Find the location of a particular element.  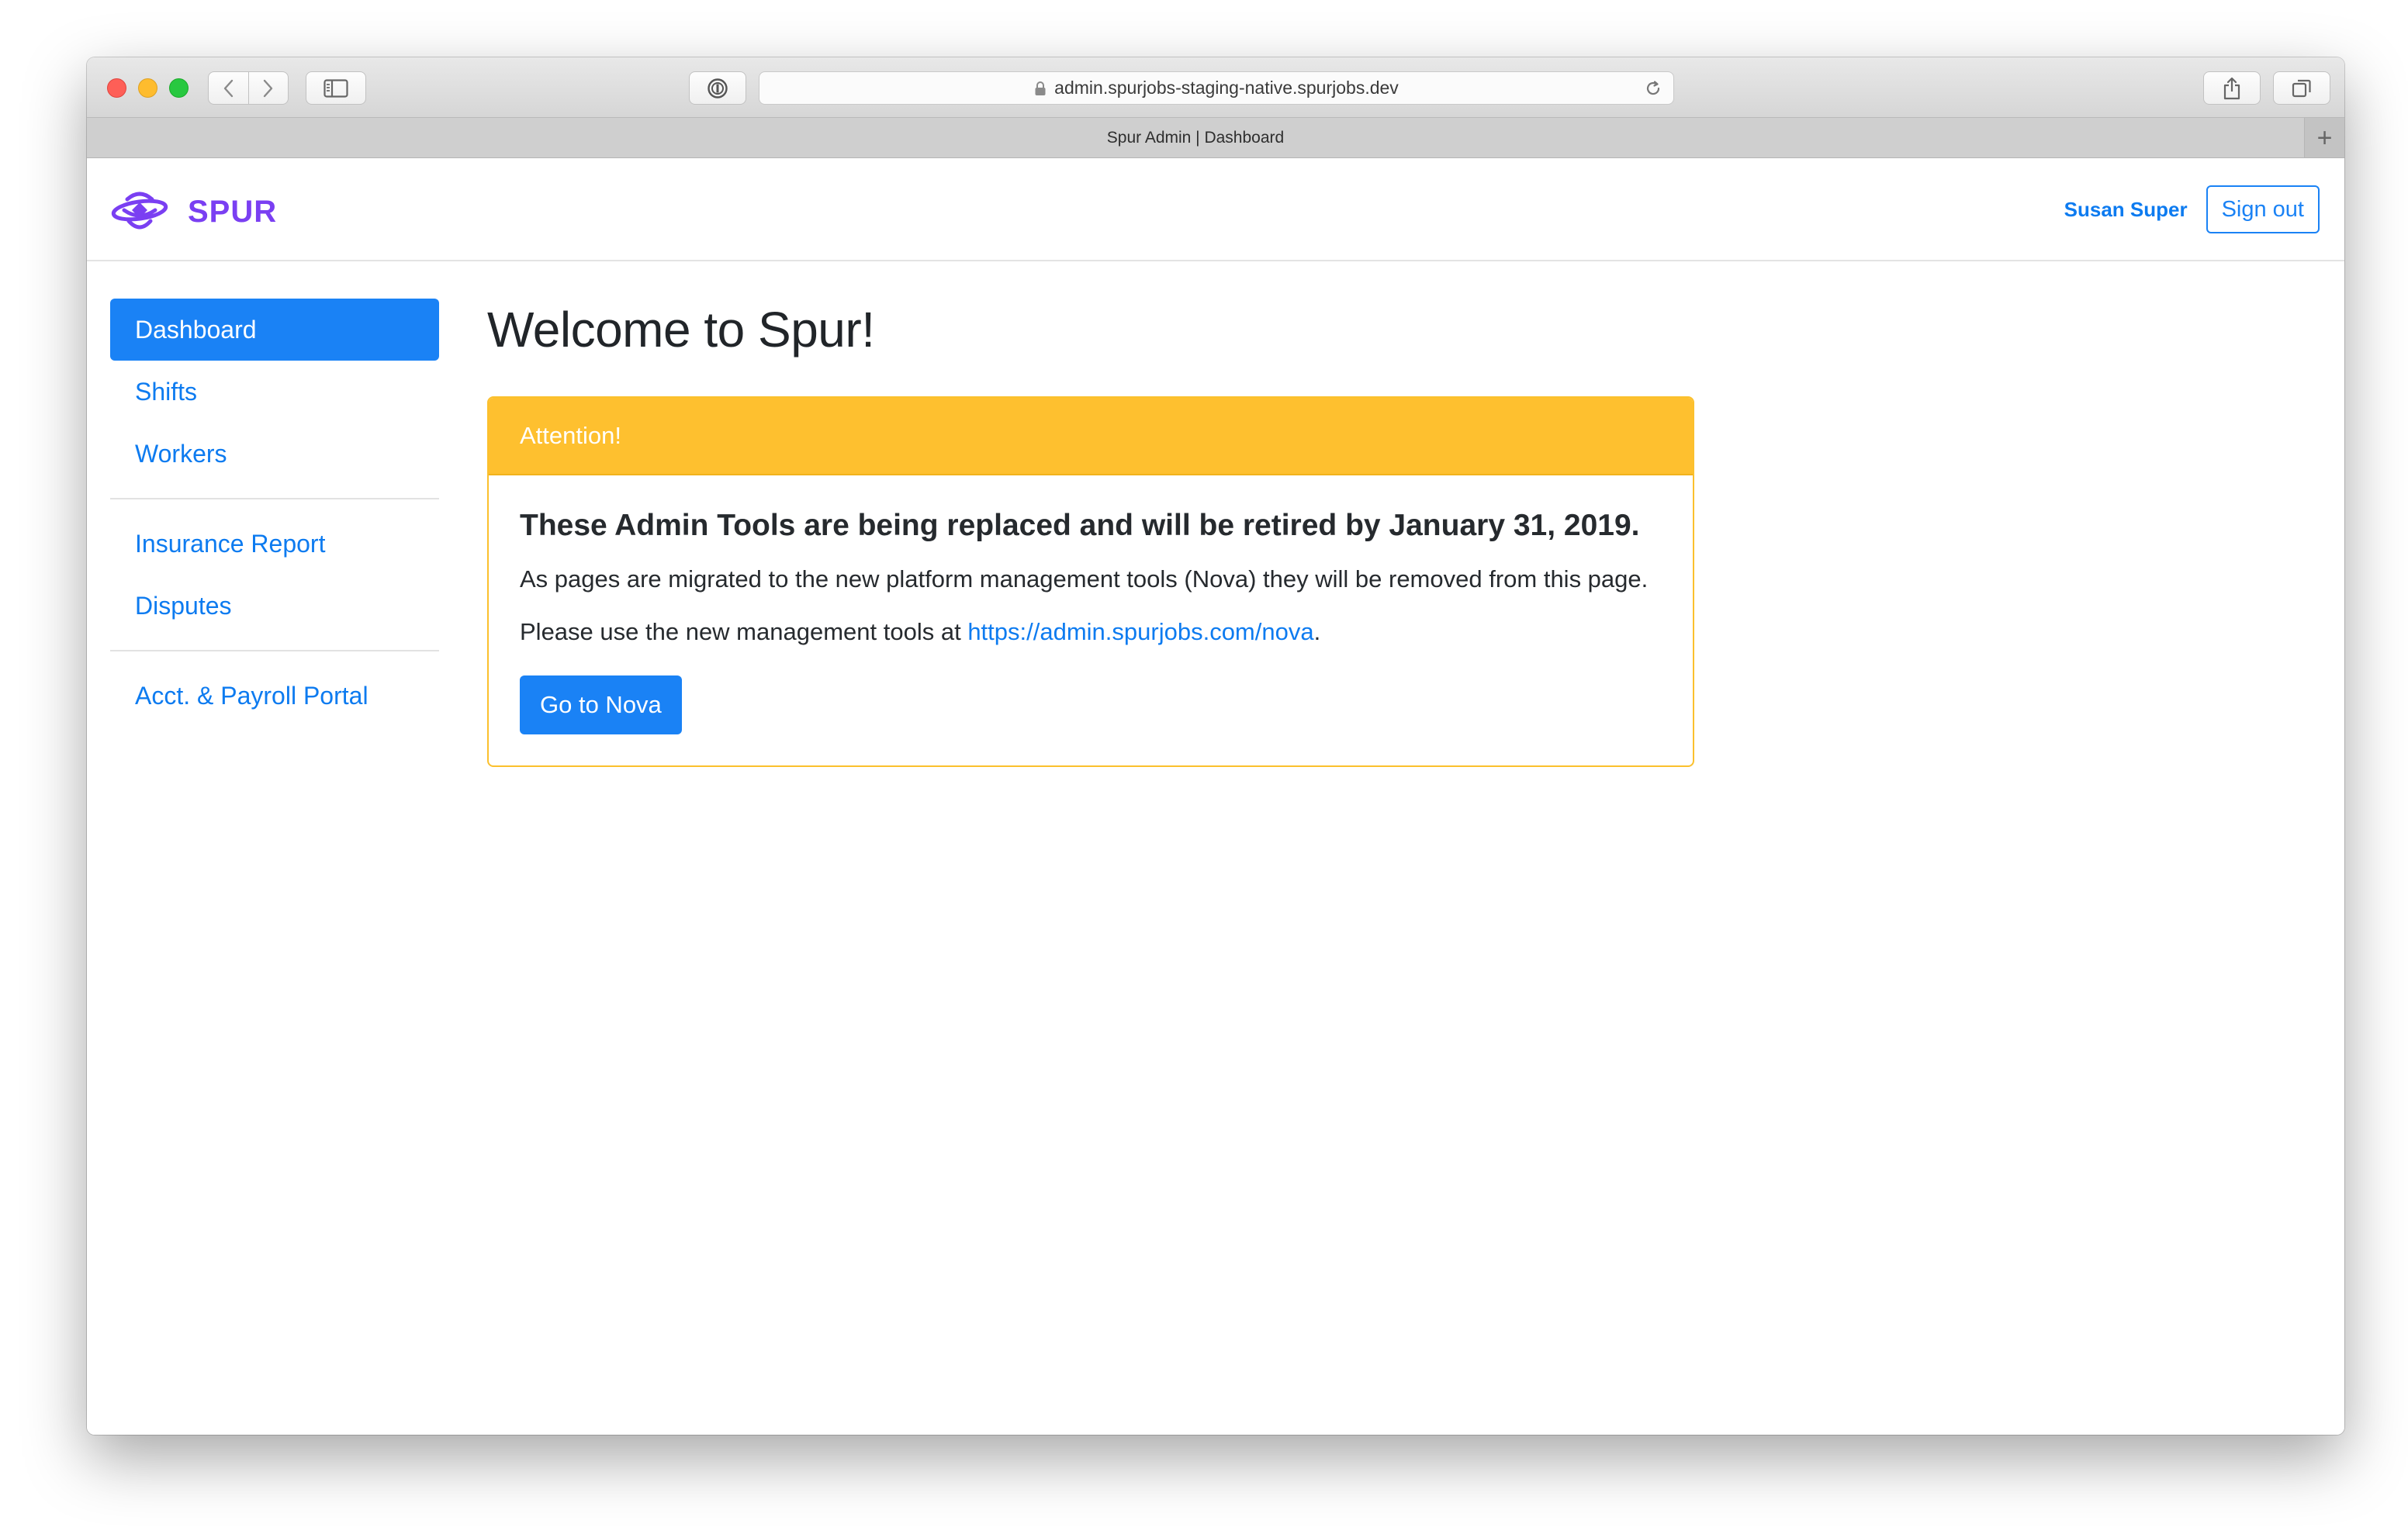

zoom-window-button is located at coordinates (179, 88).